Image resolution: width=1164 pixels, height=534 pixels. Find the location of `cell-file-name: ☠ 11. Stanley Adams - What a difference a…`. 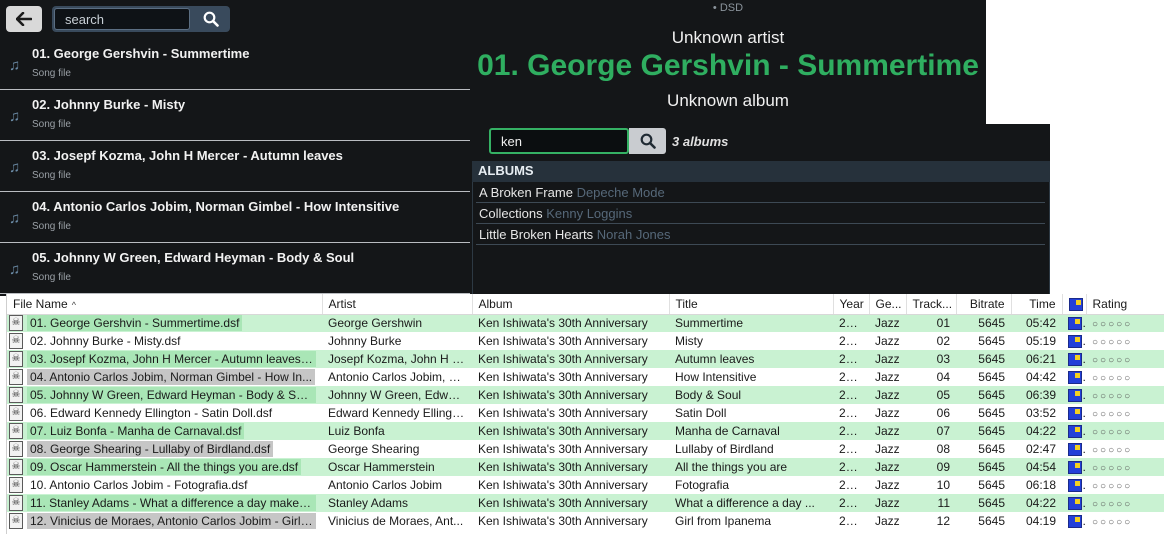

cell-file-name: ☠ 11. Stanley Adams - What a difference a… is located at coordinates (164, 503).